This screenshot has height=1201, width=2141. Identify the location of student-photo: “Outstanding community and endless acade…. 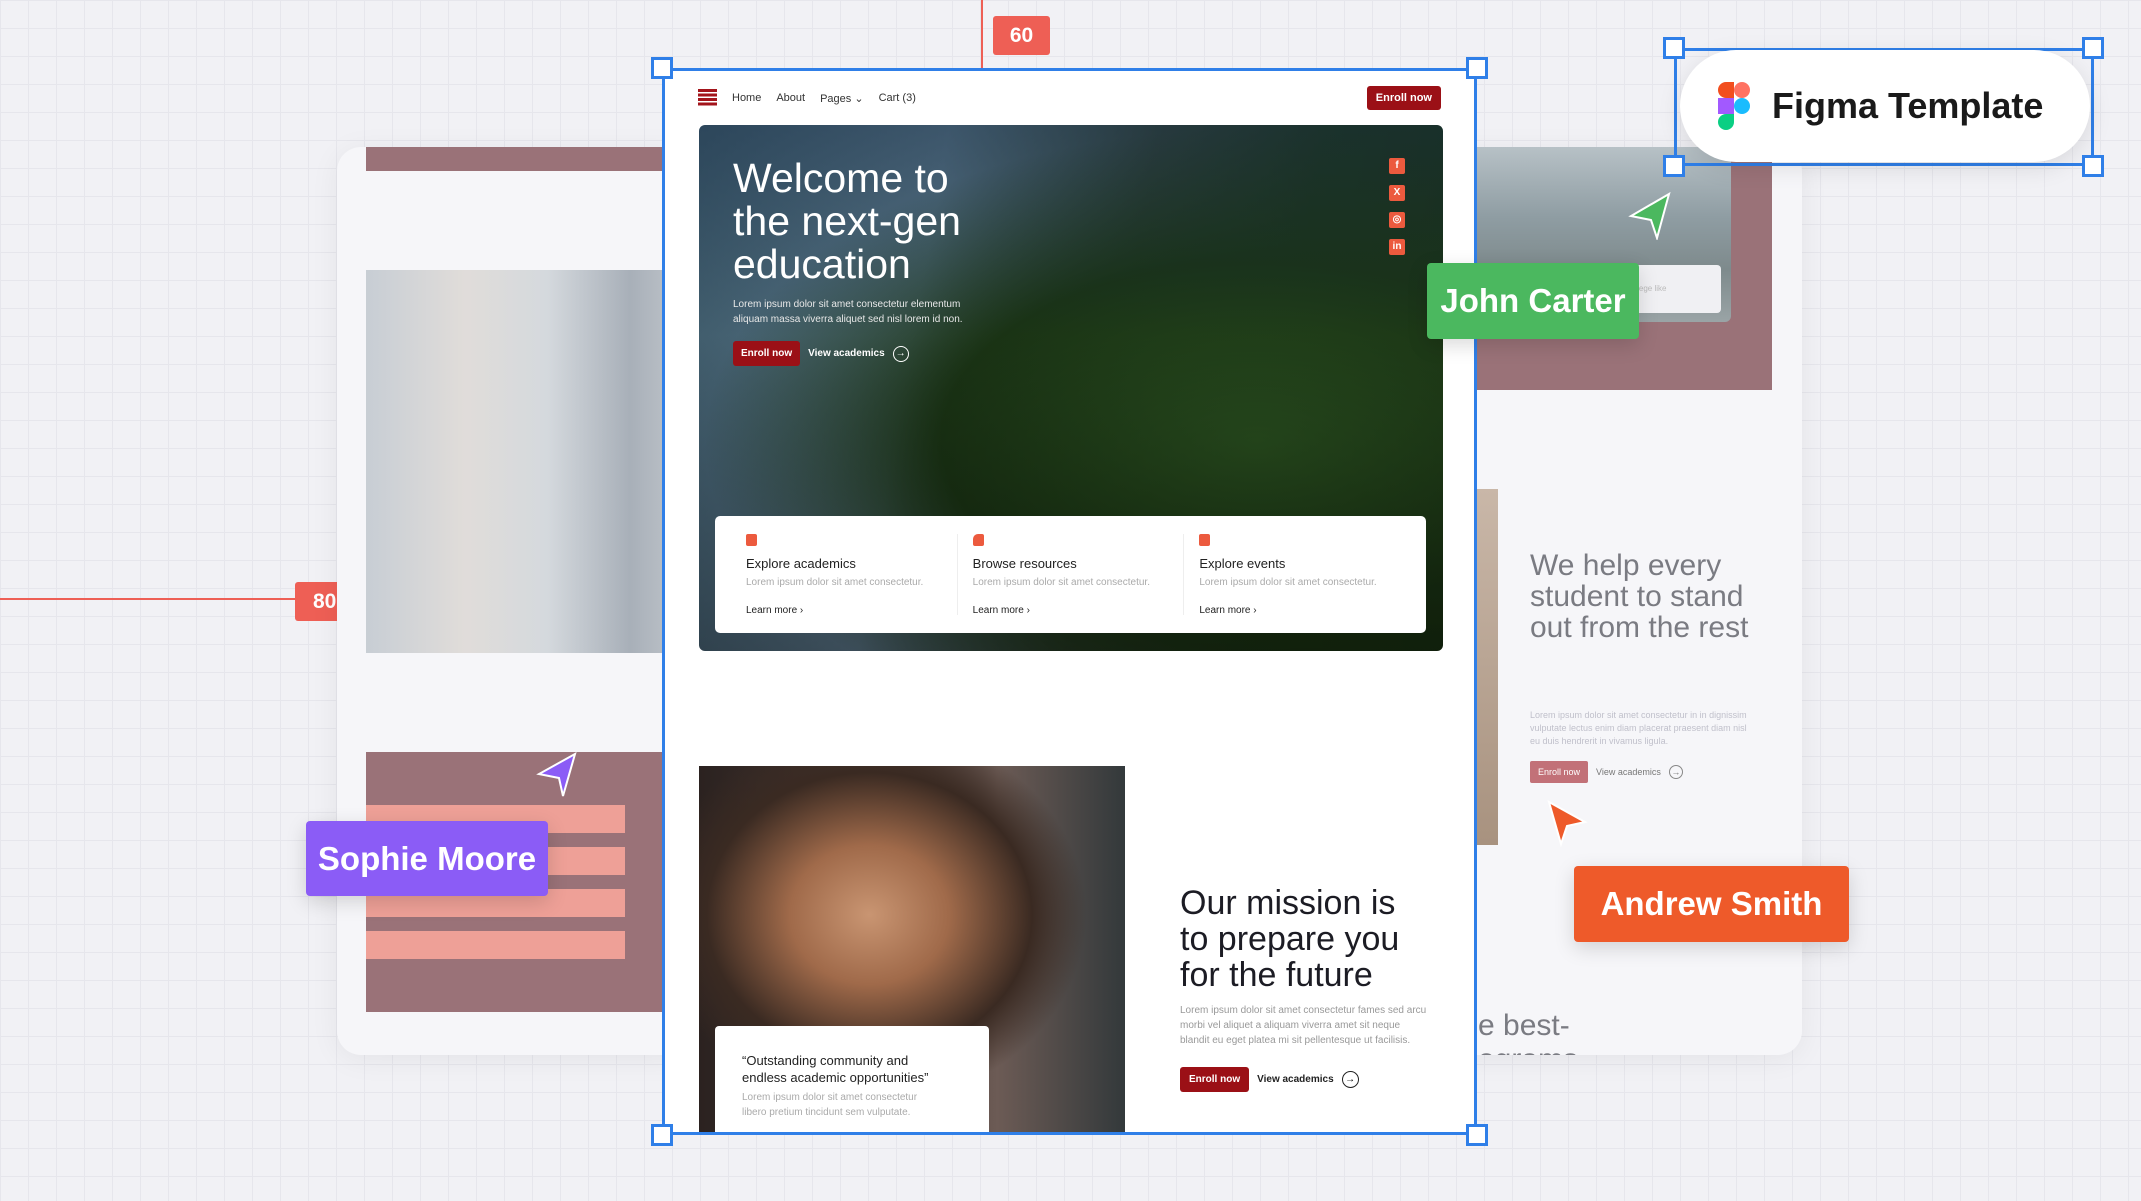
(912, 949).